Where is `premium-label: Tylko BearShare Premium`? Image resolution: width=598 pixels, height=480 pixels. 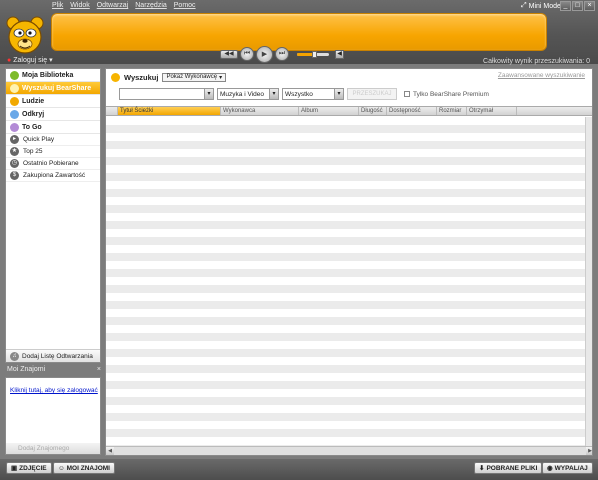
premium-label: Tylko BearShare Premium is located at coordinates (451, 94).